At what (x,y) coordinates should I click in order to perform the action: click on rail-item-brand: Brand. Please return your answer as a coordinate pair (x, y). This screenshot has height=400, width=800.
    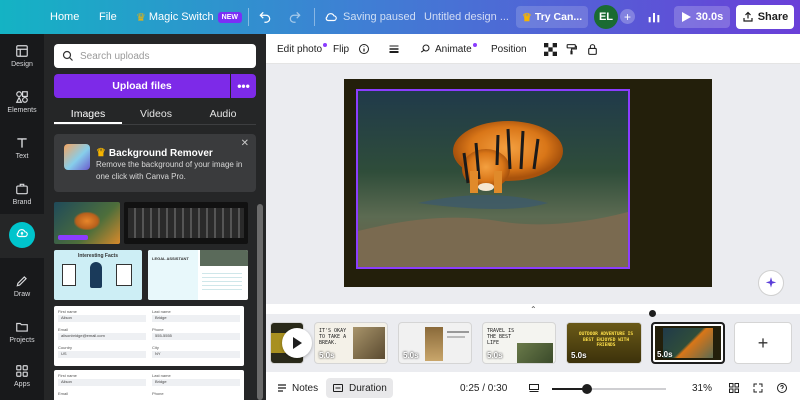
    Looking at the image, I should click on (22, 194).